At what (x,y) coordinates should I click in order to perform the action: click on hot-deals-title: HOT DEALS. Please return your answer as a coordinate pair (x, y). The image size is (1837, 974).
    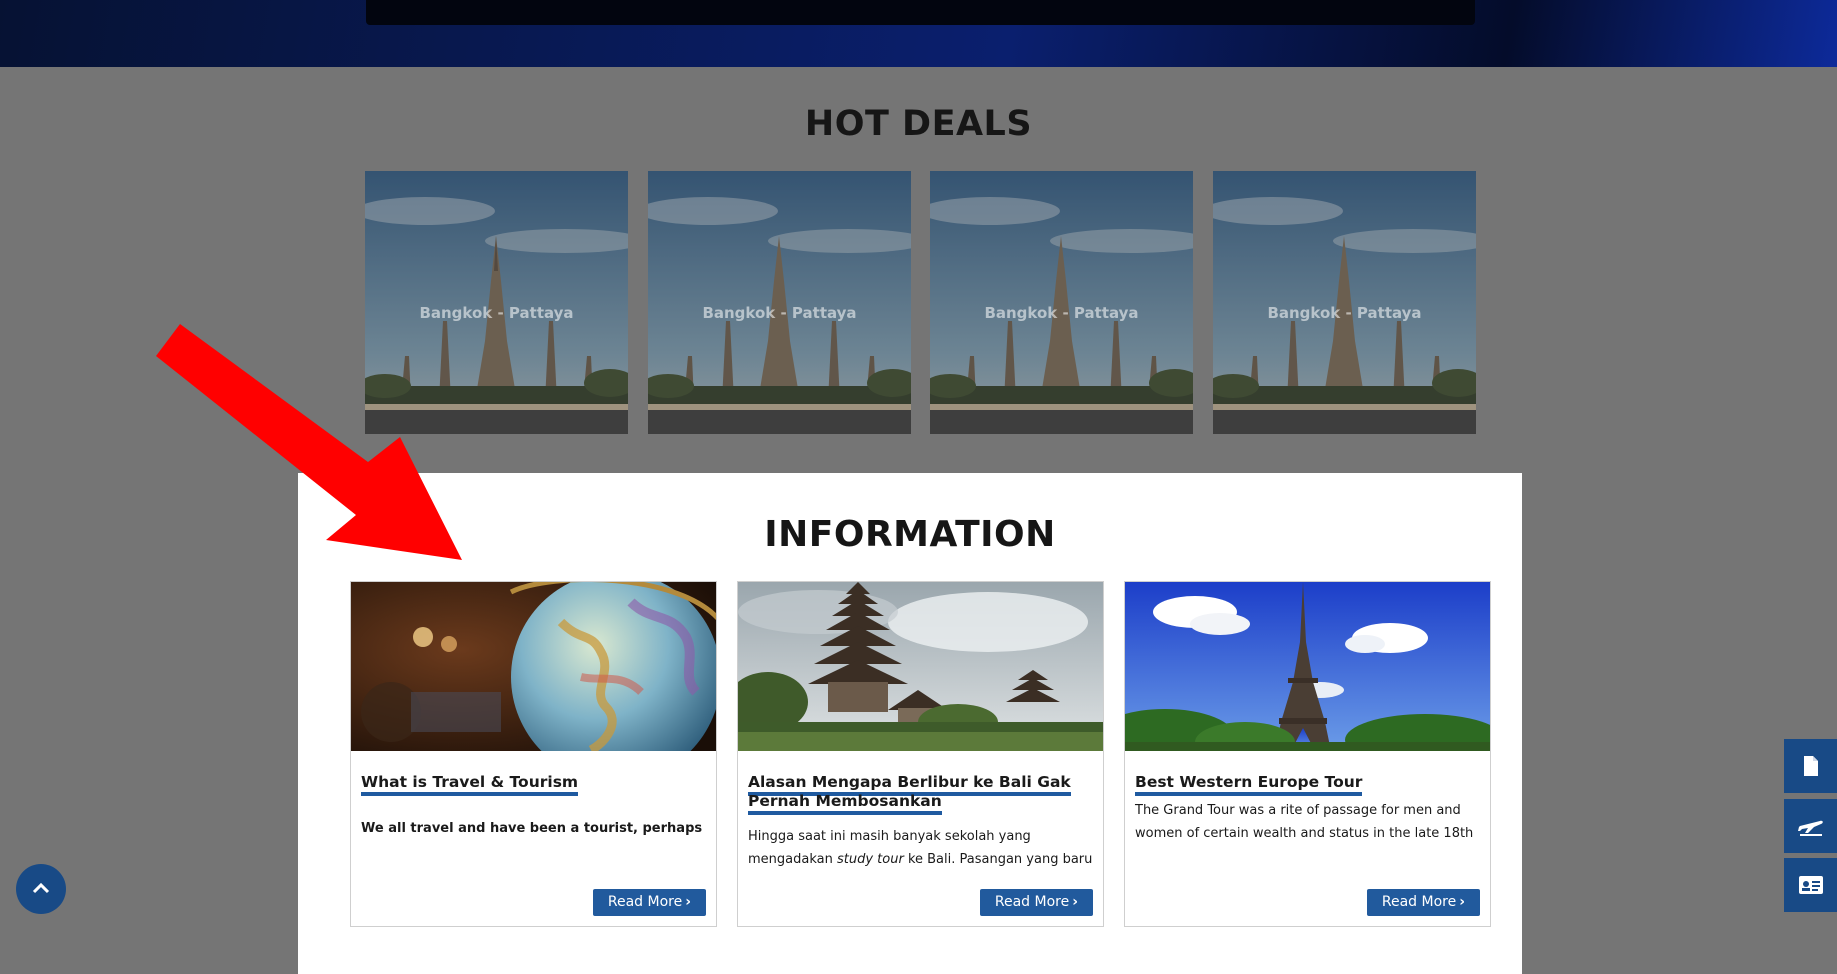
    Looking at the image, I should click on (918, 124).